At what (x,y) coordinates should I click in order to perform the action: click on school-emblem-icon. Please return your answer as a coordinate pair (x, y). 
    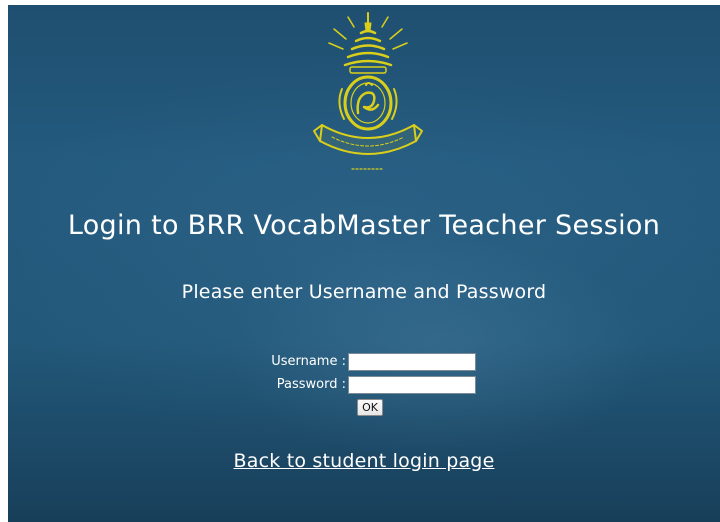
    Looking at the image, I should click on (368, 93).